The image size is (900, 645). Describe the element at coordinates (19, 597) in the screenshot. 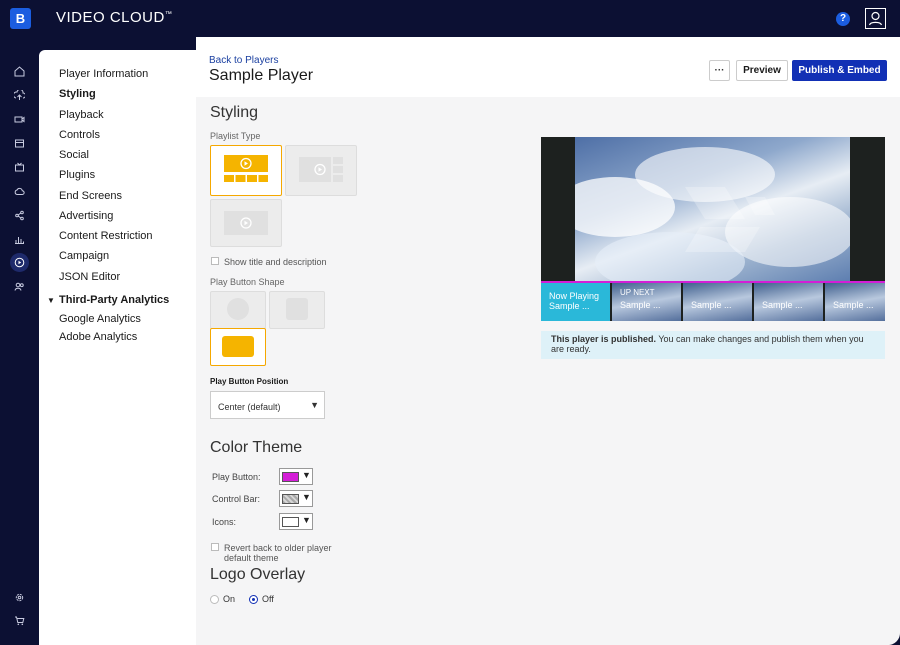

I see `settings-icon` at that location.